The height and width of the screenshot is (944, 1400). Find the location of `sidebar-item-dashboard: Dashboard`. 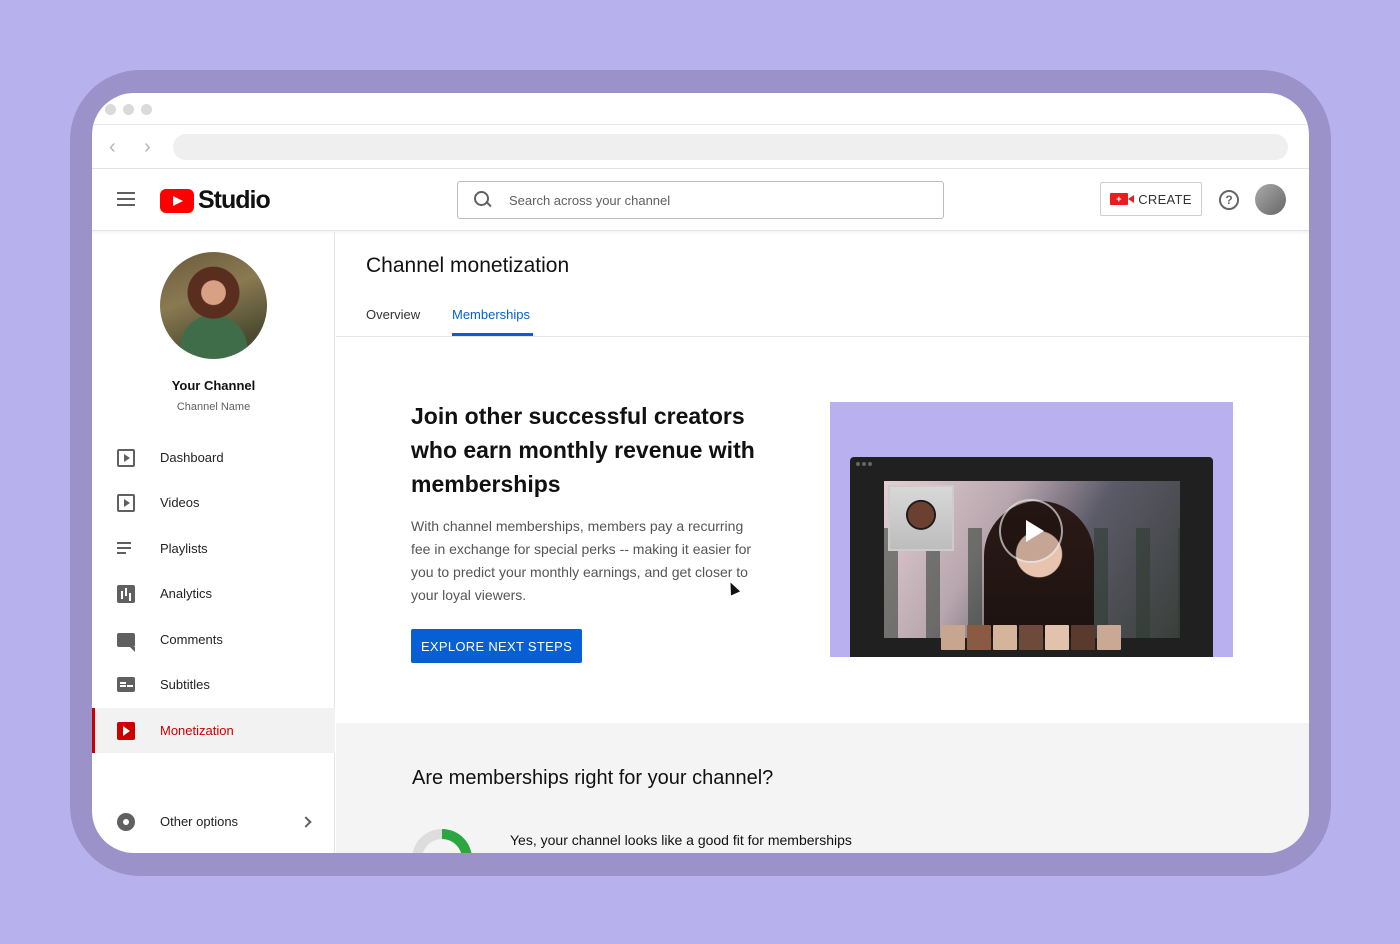

sidebar-item-dashboard: Dashboard is located at coordinates (213, 457).